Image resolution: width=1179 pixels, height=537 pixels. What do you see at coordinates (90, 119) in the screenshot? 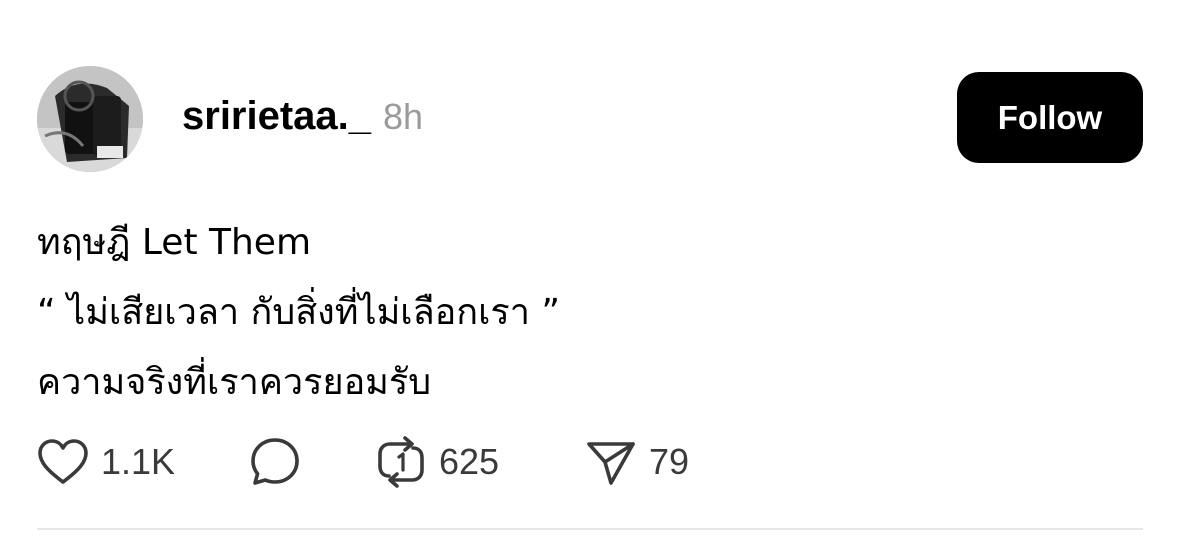
I see `avatar` at bounding box center [90, 119].